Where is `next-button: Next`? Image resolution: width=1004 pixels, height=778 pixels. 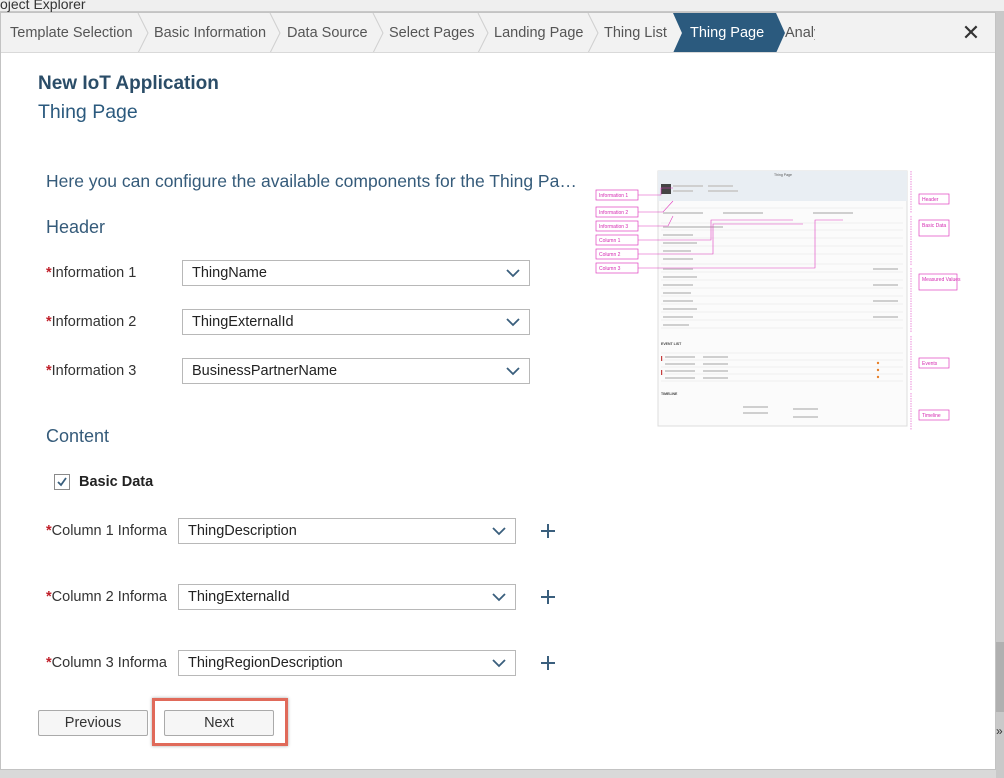
next-button: Next is located at coordinates (219, 723).